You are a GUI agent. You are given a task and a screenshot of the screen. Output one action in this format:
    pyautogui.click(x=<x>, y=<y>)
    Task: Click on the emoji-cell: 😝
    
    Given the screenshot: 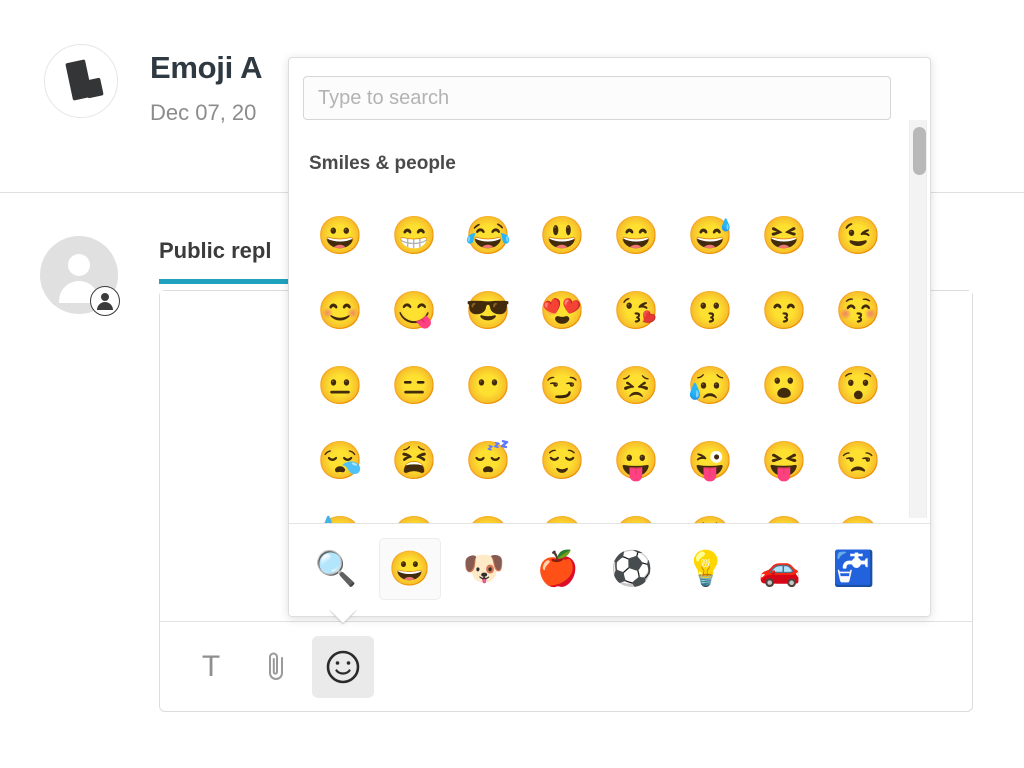 What is the action you would take?
    pyautogui.click(x=784, y=460)
    